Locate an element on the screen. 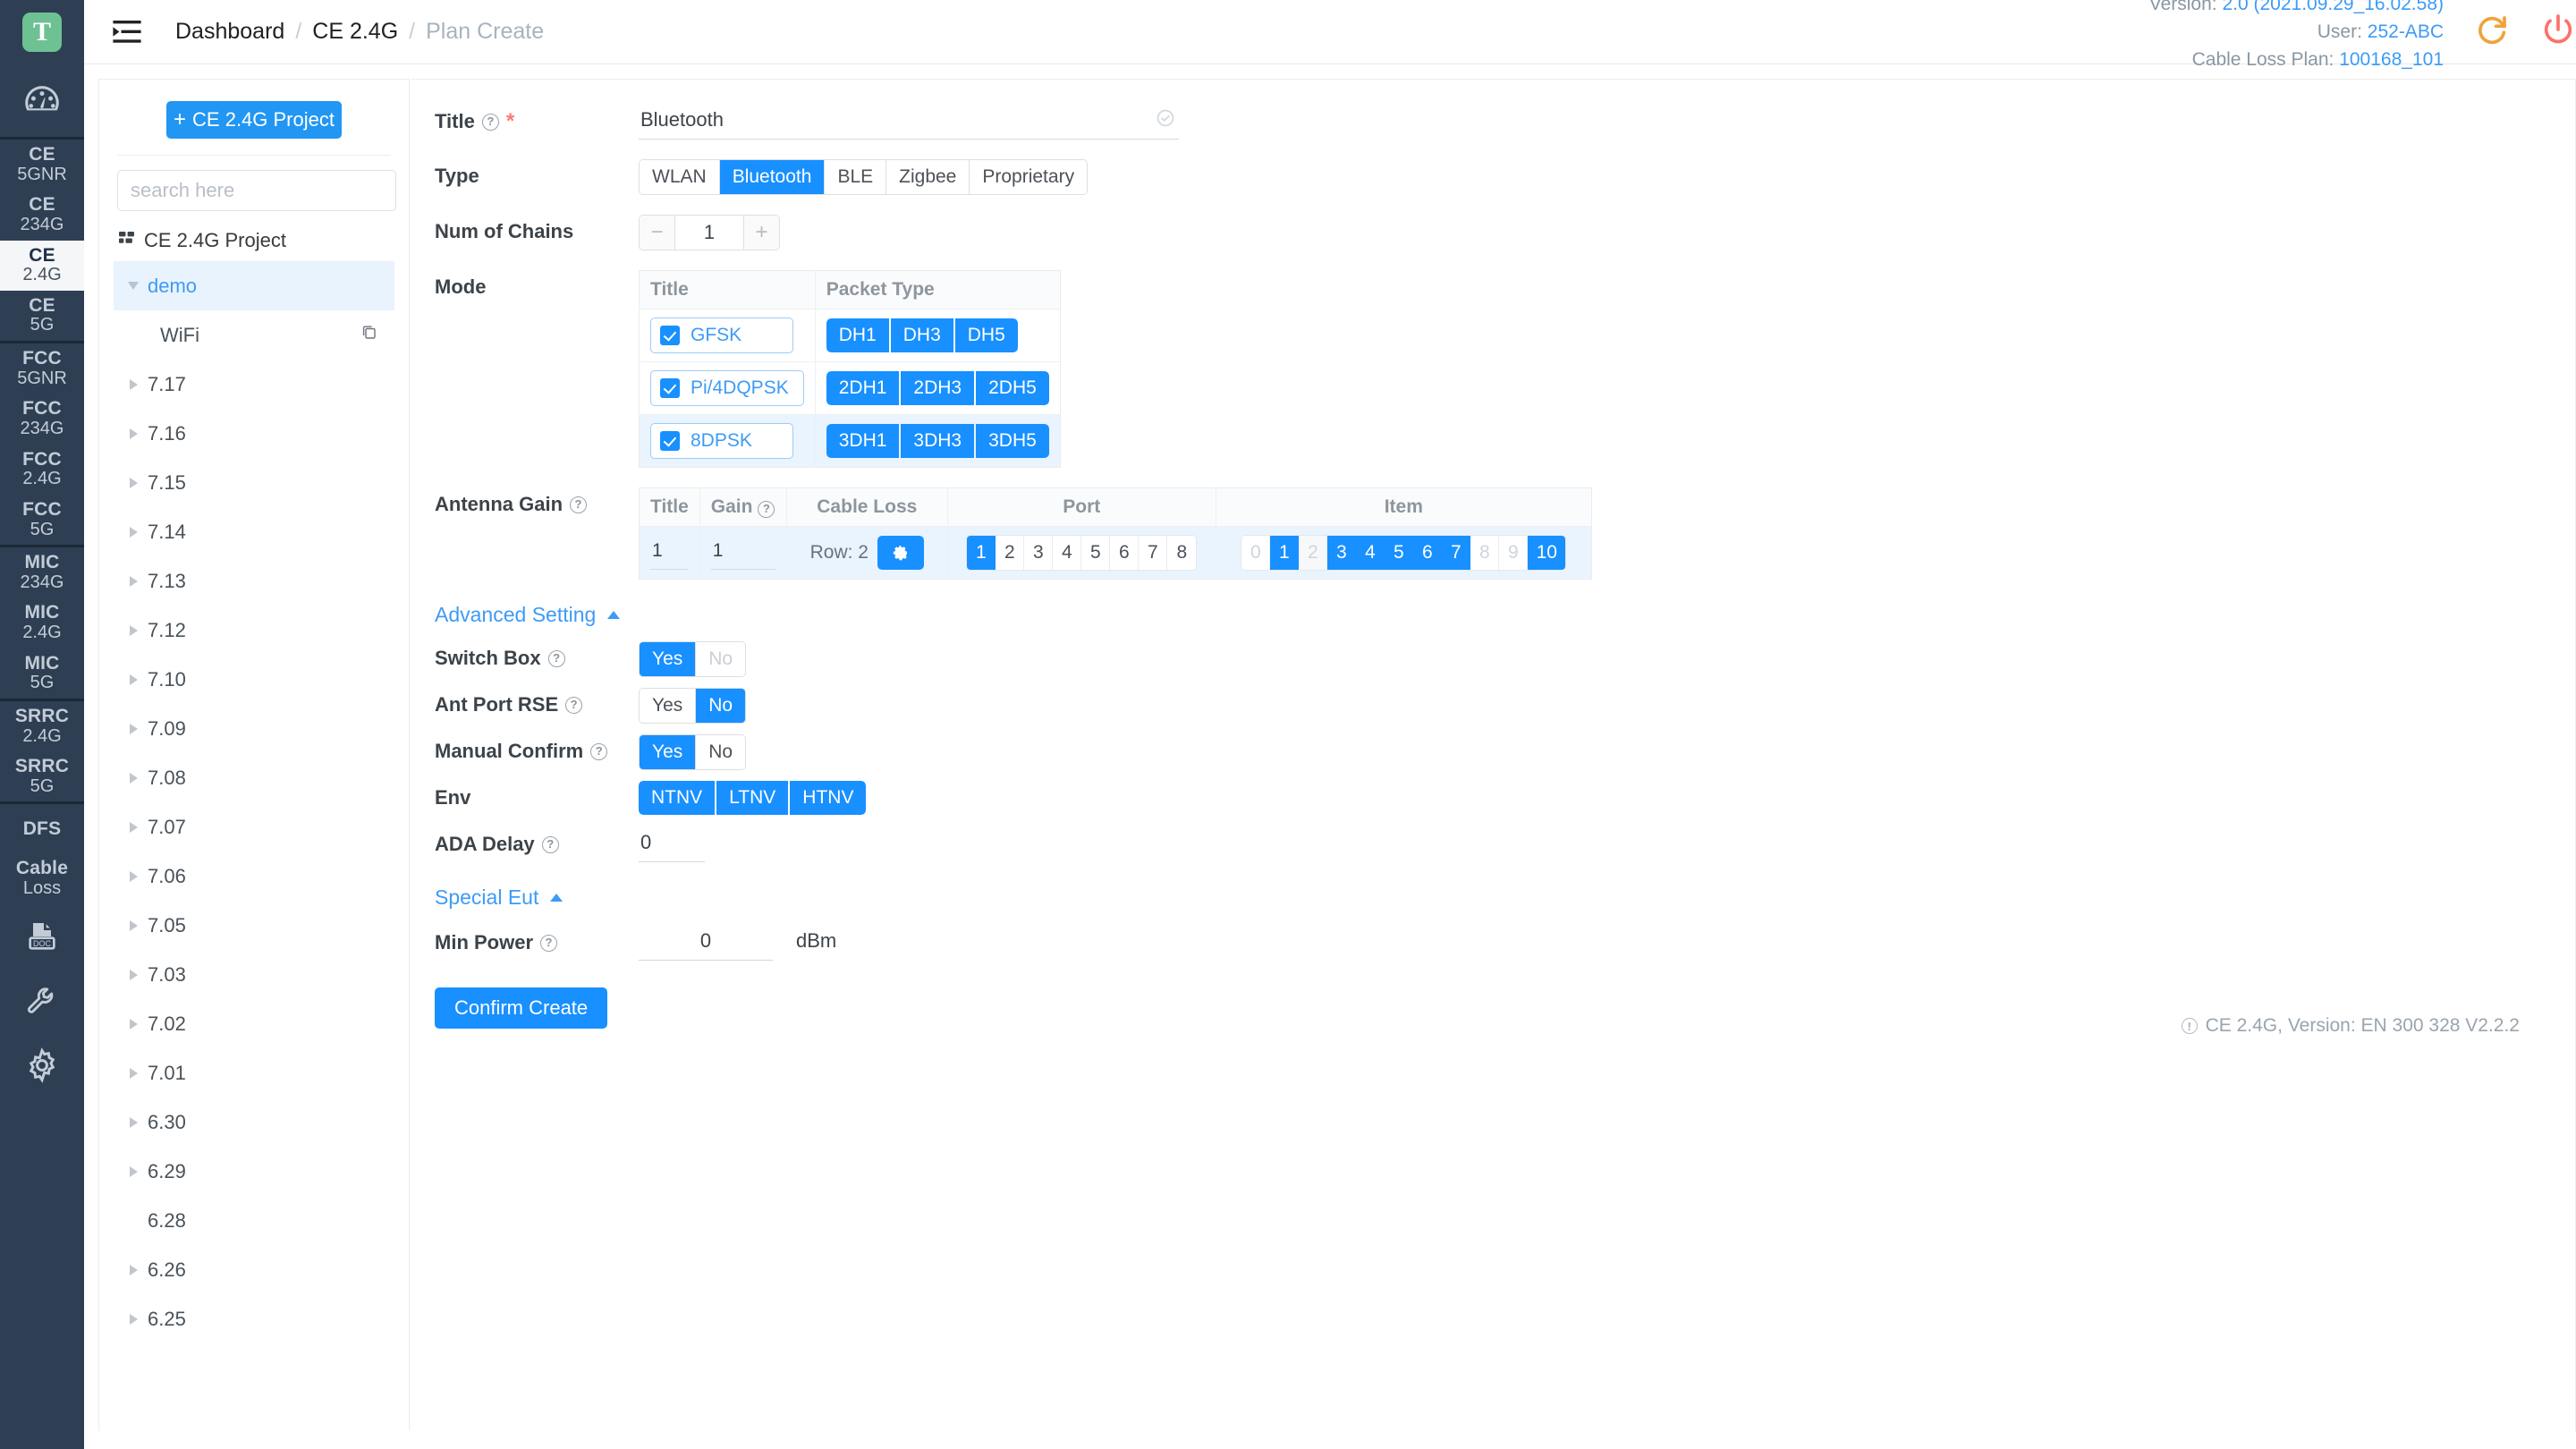  stepper-plus-button: + is located at coordinates (761, 233).